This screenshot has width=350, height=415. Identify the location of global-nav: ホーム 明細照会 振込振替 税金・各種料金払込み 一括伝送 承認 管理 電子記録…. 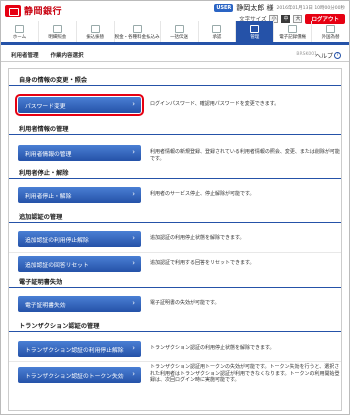
(175, 33).